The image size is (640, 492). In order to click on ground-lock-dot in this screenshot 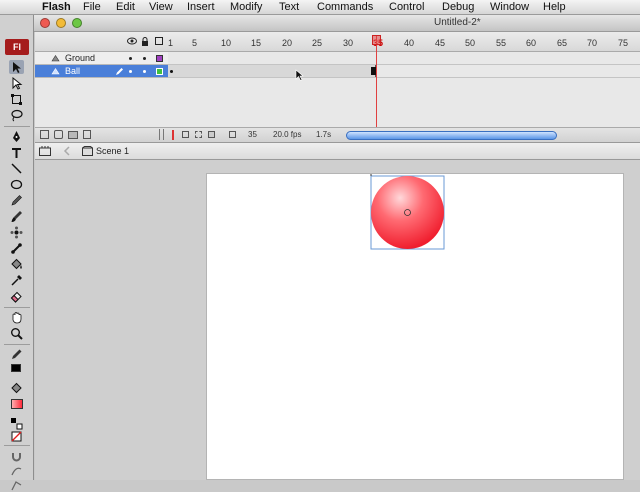, I will do `click(144, 58)`.